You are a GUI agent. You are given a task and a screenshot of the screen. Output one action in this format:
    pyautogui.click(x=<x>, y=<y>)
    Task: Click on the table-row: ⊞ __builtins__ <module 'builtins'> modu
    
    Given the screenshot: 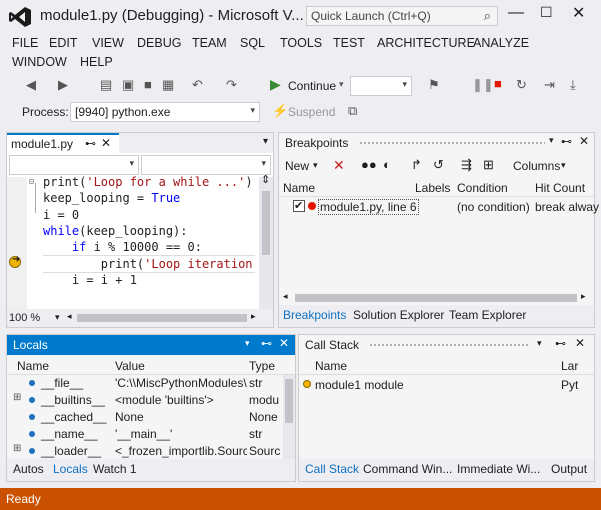 What is the action you would take?
    pyautogui.click(x=145, y=400)
    